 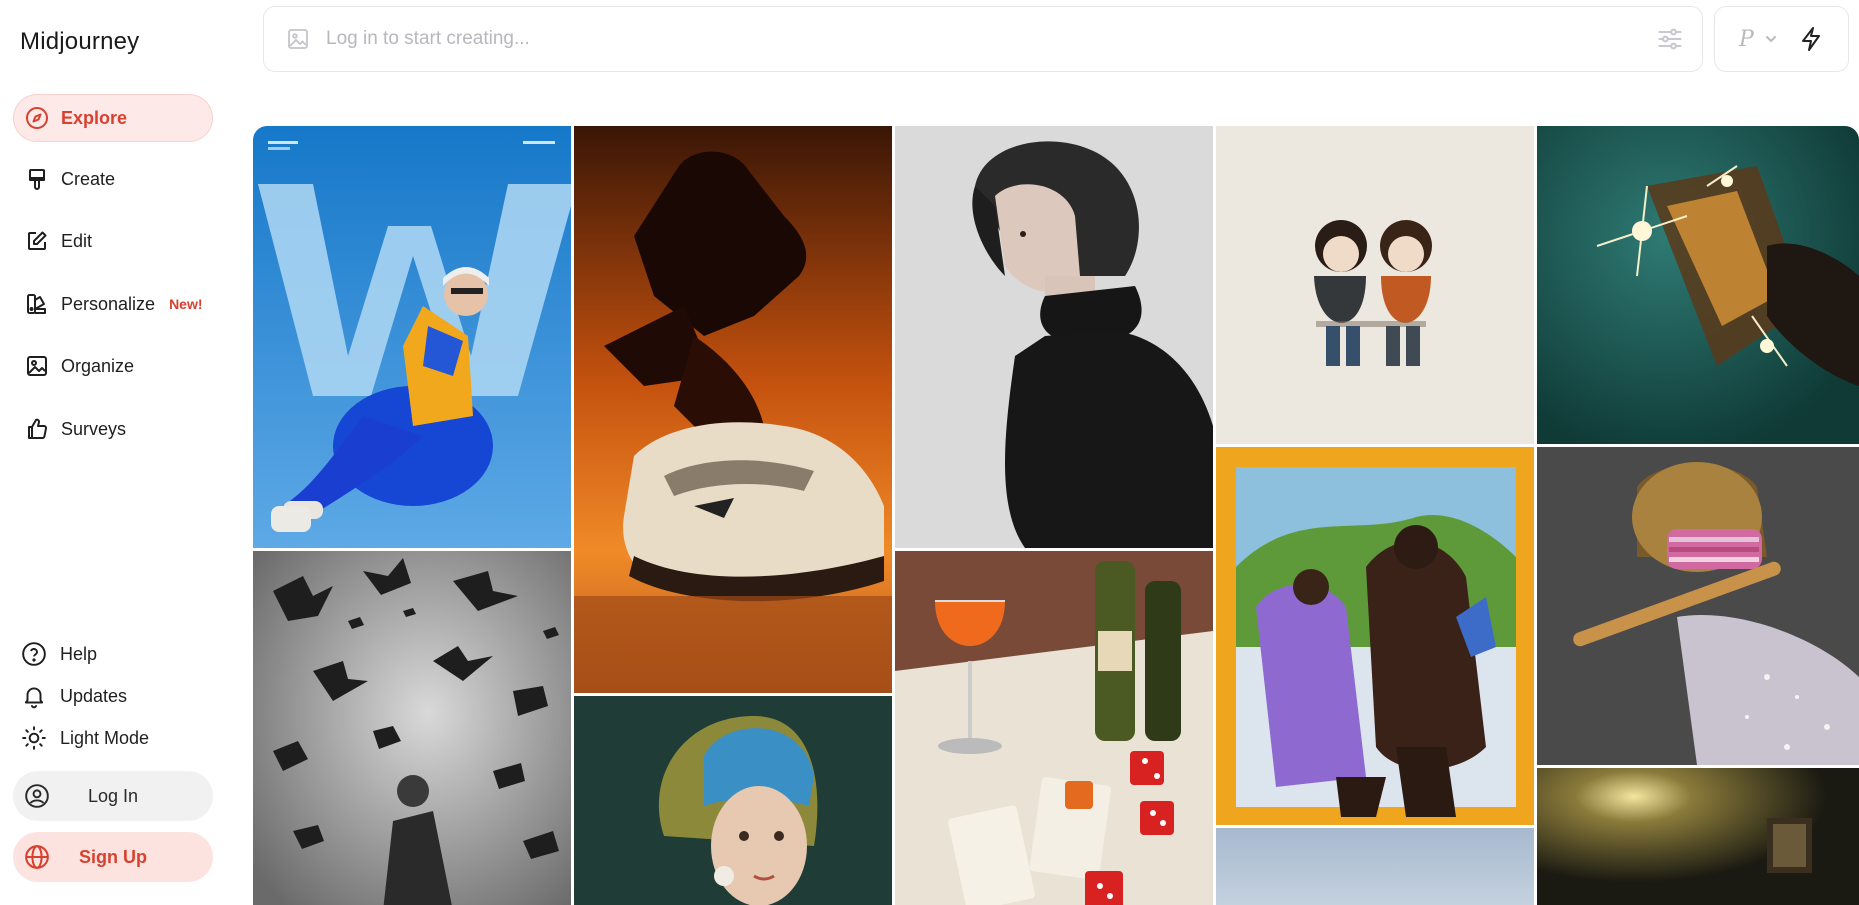 What do you see at coordinates (79, 653) in the screenshot?
I see `help-label: Help` at bounding box center [79, 653].